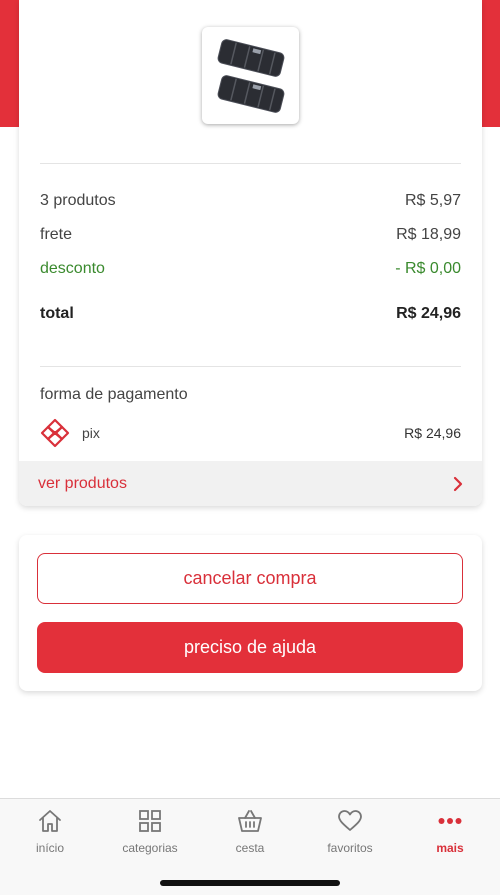 This screenshot has width=500, height=895. I want to click on shipping-row: frete R$ 18,99, so click(250, 235).